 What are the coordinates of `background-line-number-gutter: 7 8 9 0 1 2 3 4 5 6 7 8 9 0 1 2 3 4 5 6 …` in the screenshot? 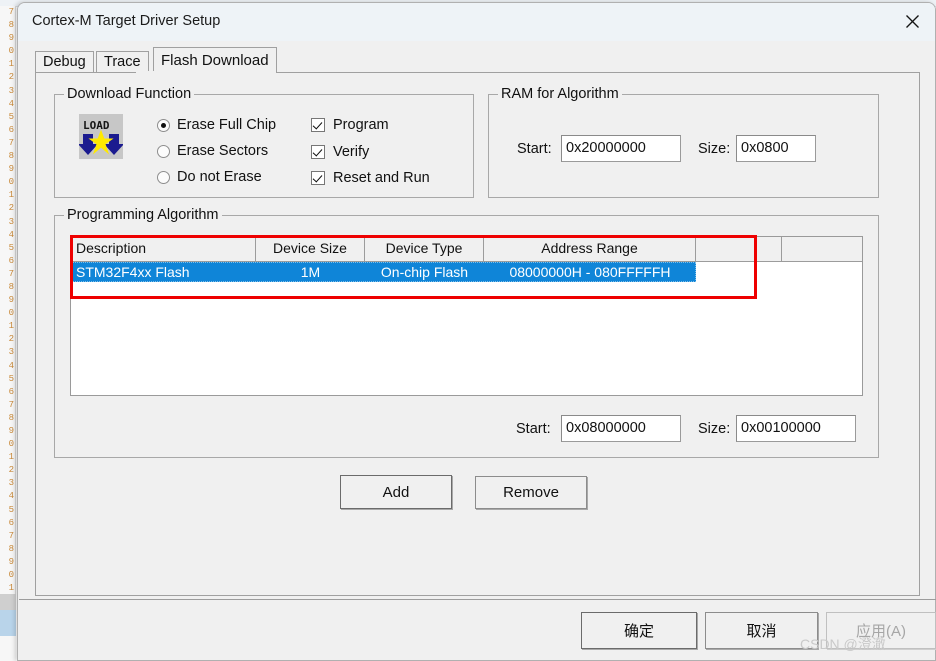 It's located at (8, 300).